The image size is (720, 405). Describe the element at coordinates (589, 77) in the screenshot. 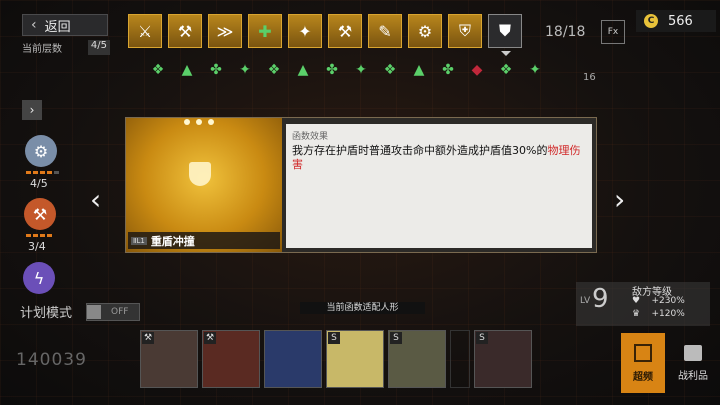

I see `map-right-number: 16` at that location.